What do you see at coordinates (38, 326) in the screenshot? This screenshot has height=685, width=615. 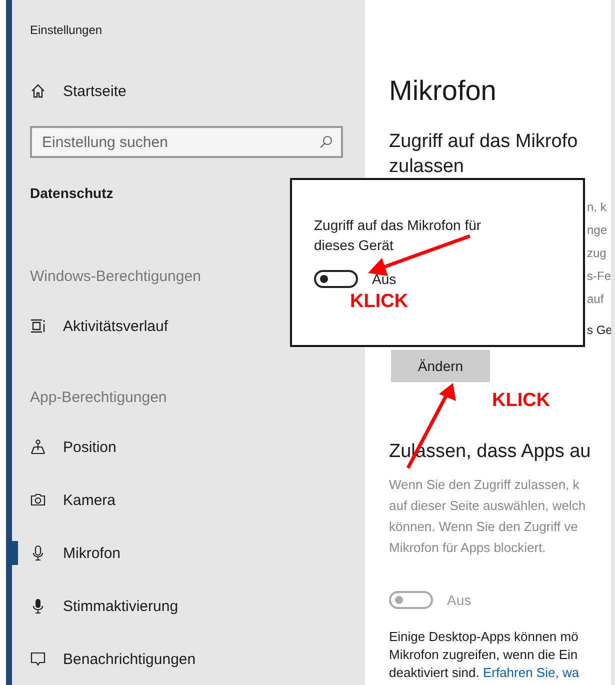 I see `timeline-icon` at bounding box center [38, 326].